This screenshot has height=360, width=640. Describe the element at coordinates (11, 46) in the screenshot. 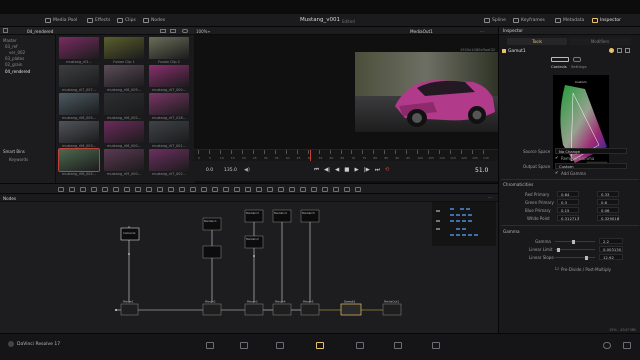

I see `tree-item-ref: 03_ref` at that location.